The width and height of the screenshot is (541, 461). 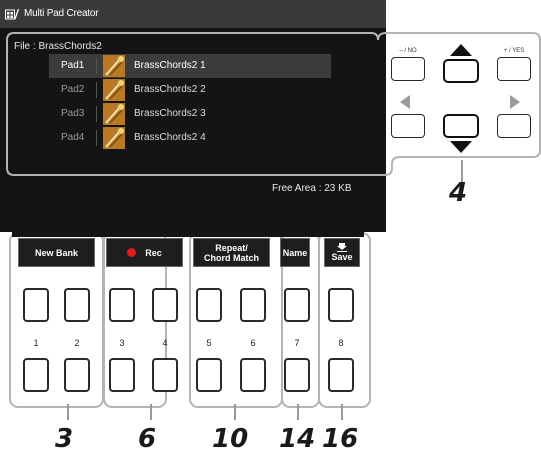 What do you see at coordinates (514, 69) in the screenshot?
I see `plus-yes-button` at bounding box center [514, 69].